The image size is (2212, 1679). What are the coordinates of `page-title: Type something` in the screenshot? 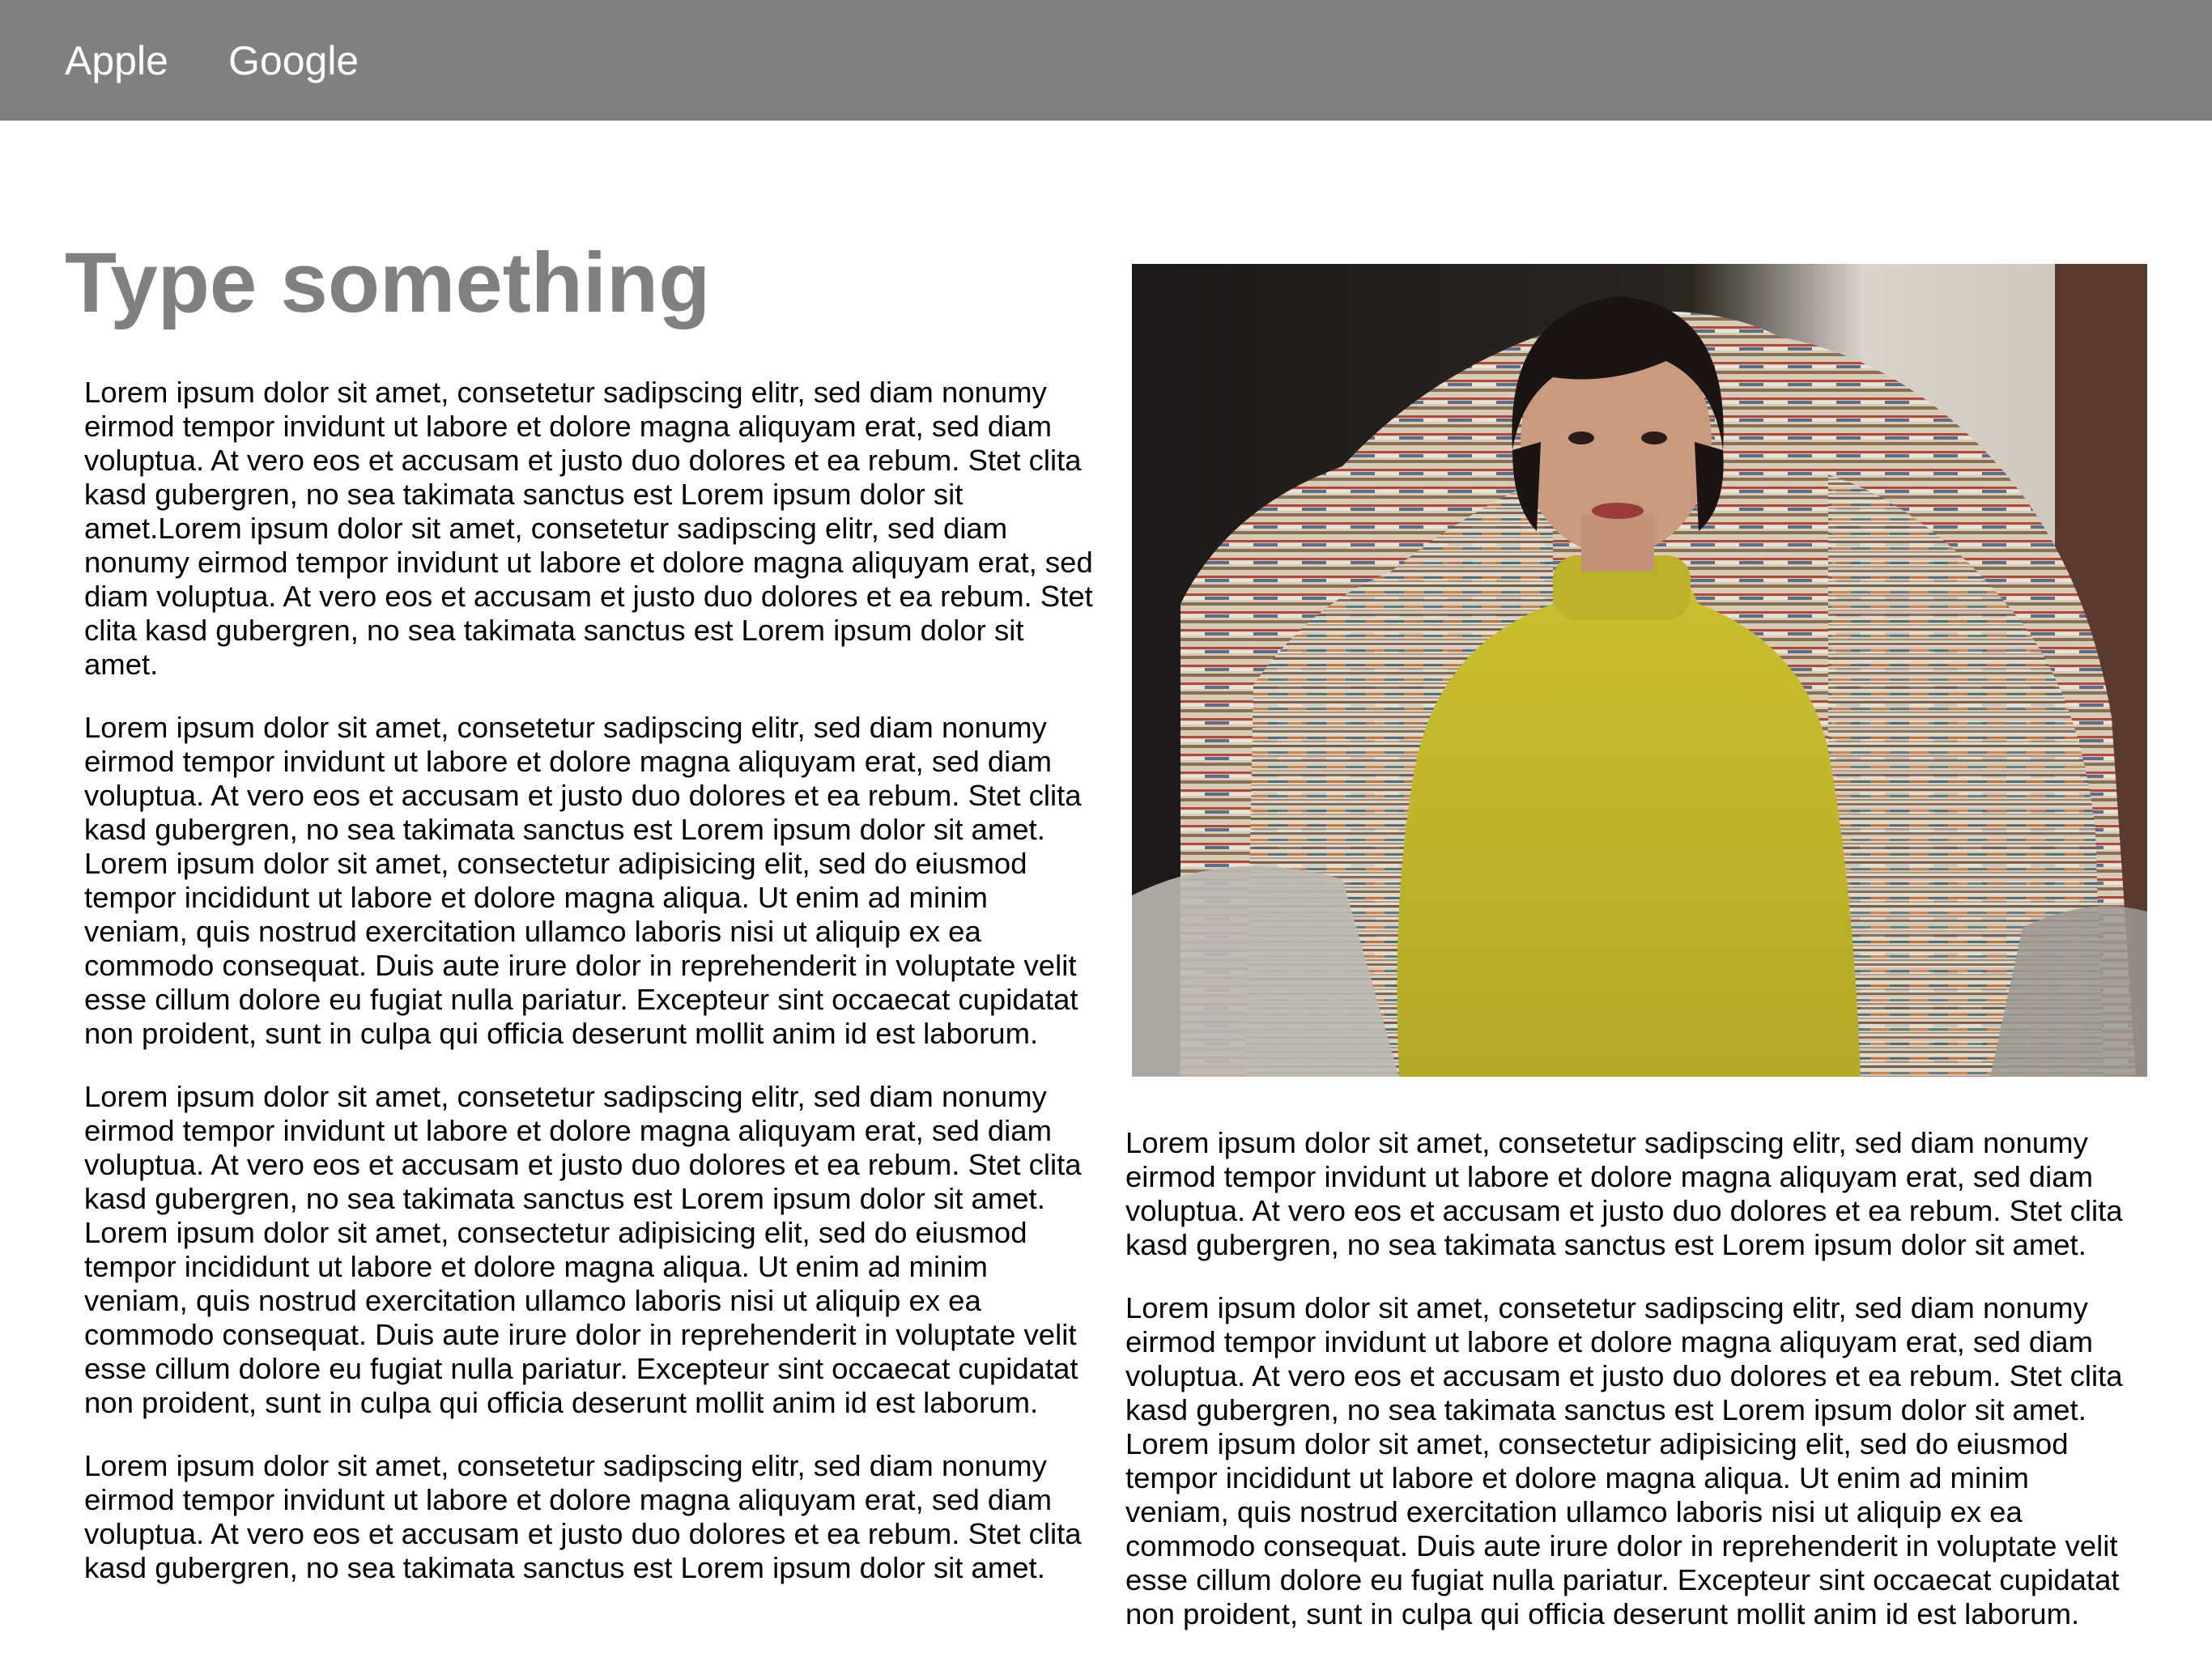 It's located at (388, 283).